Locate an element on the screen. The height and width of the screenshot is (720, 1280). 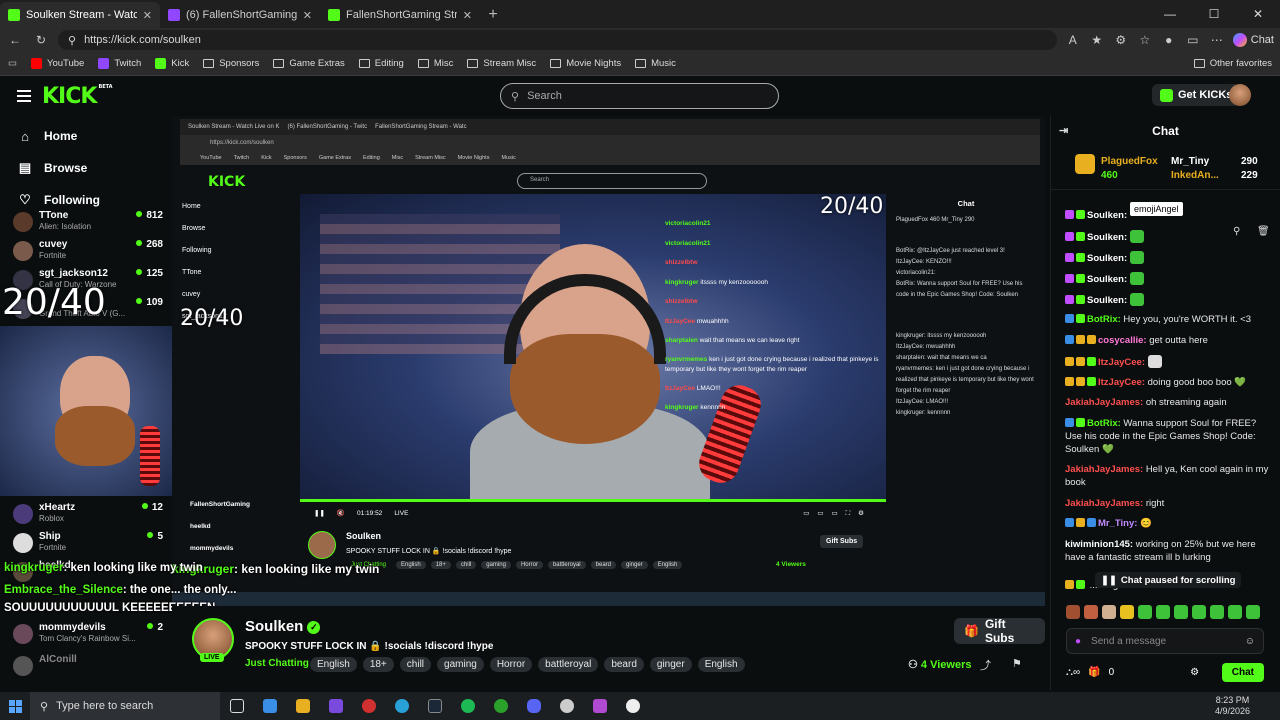
gift-icon: 🎁 is located at coordinates (1094, 672).